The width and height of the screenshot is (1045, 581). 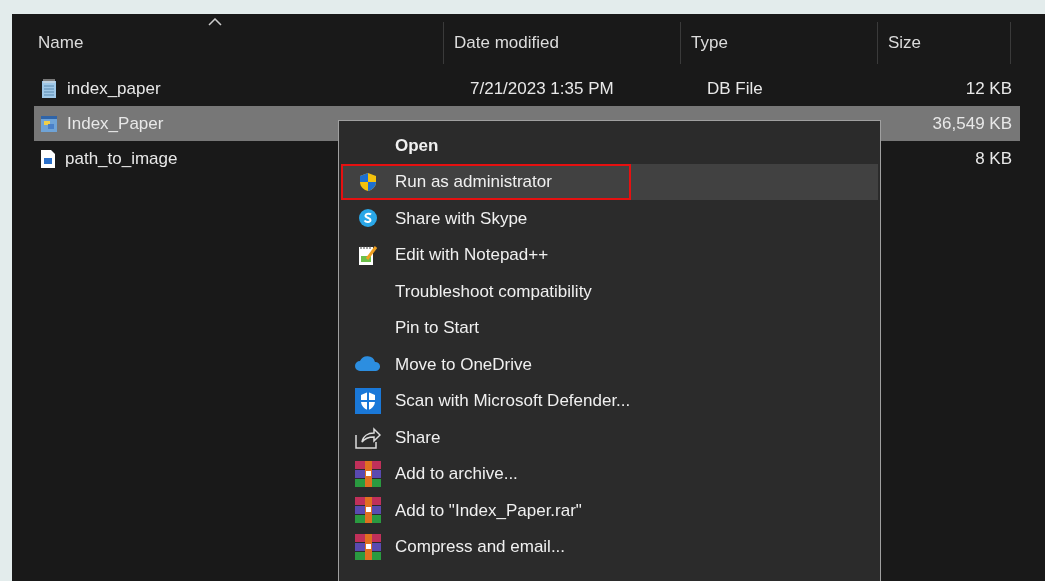 What do you see at coordinates (972, 123) in the screenshot?
I see `file-size: 36,549 KB` at bounding box center [972, 123].